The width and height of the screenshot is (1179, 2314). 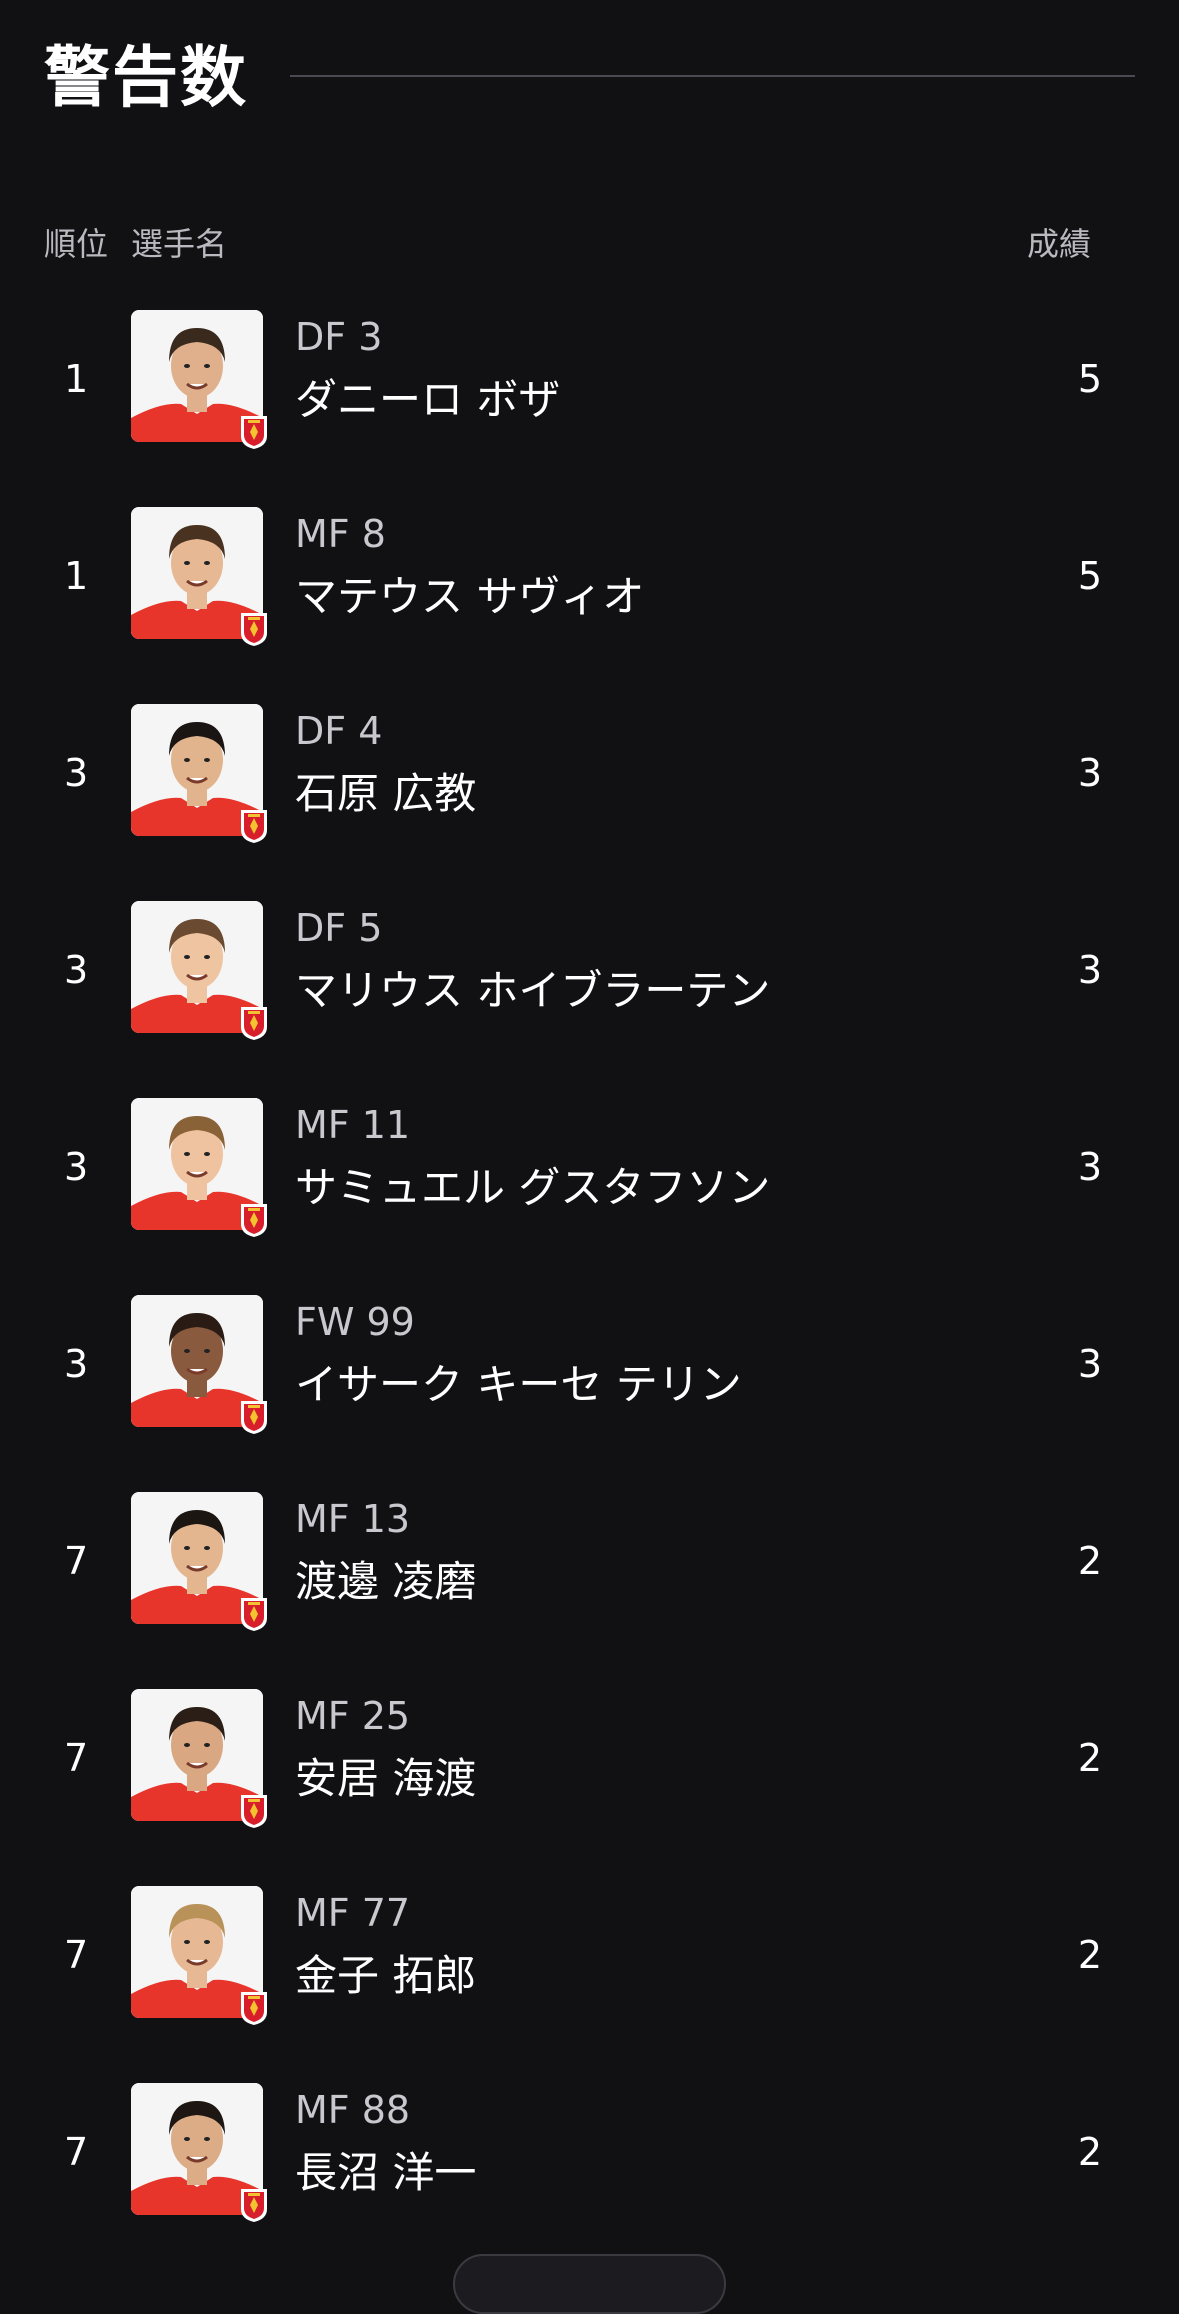 What do you see at coordinates (645, 1976) in the screenshot?
I see `player-name: 金子 拓郎` at bounding box center [645, 1976].